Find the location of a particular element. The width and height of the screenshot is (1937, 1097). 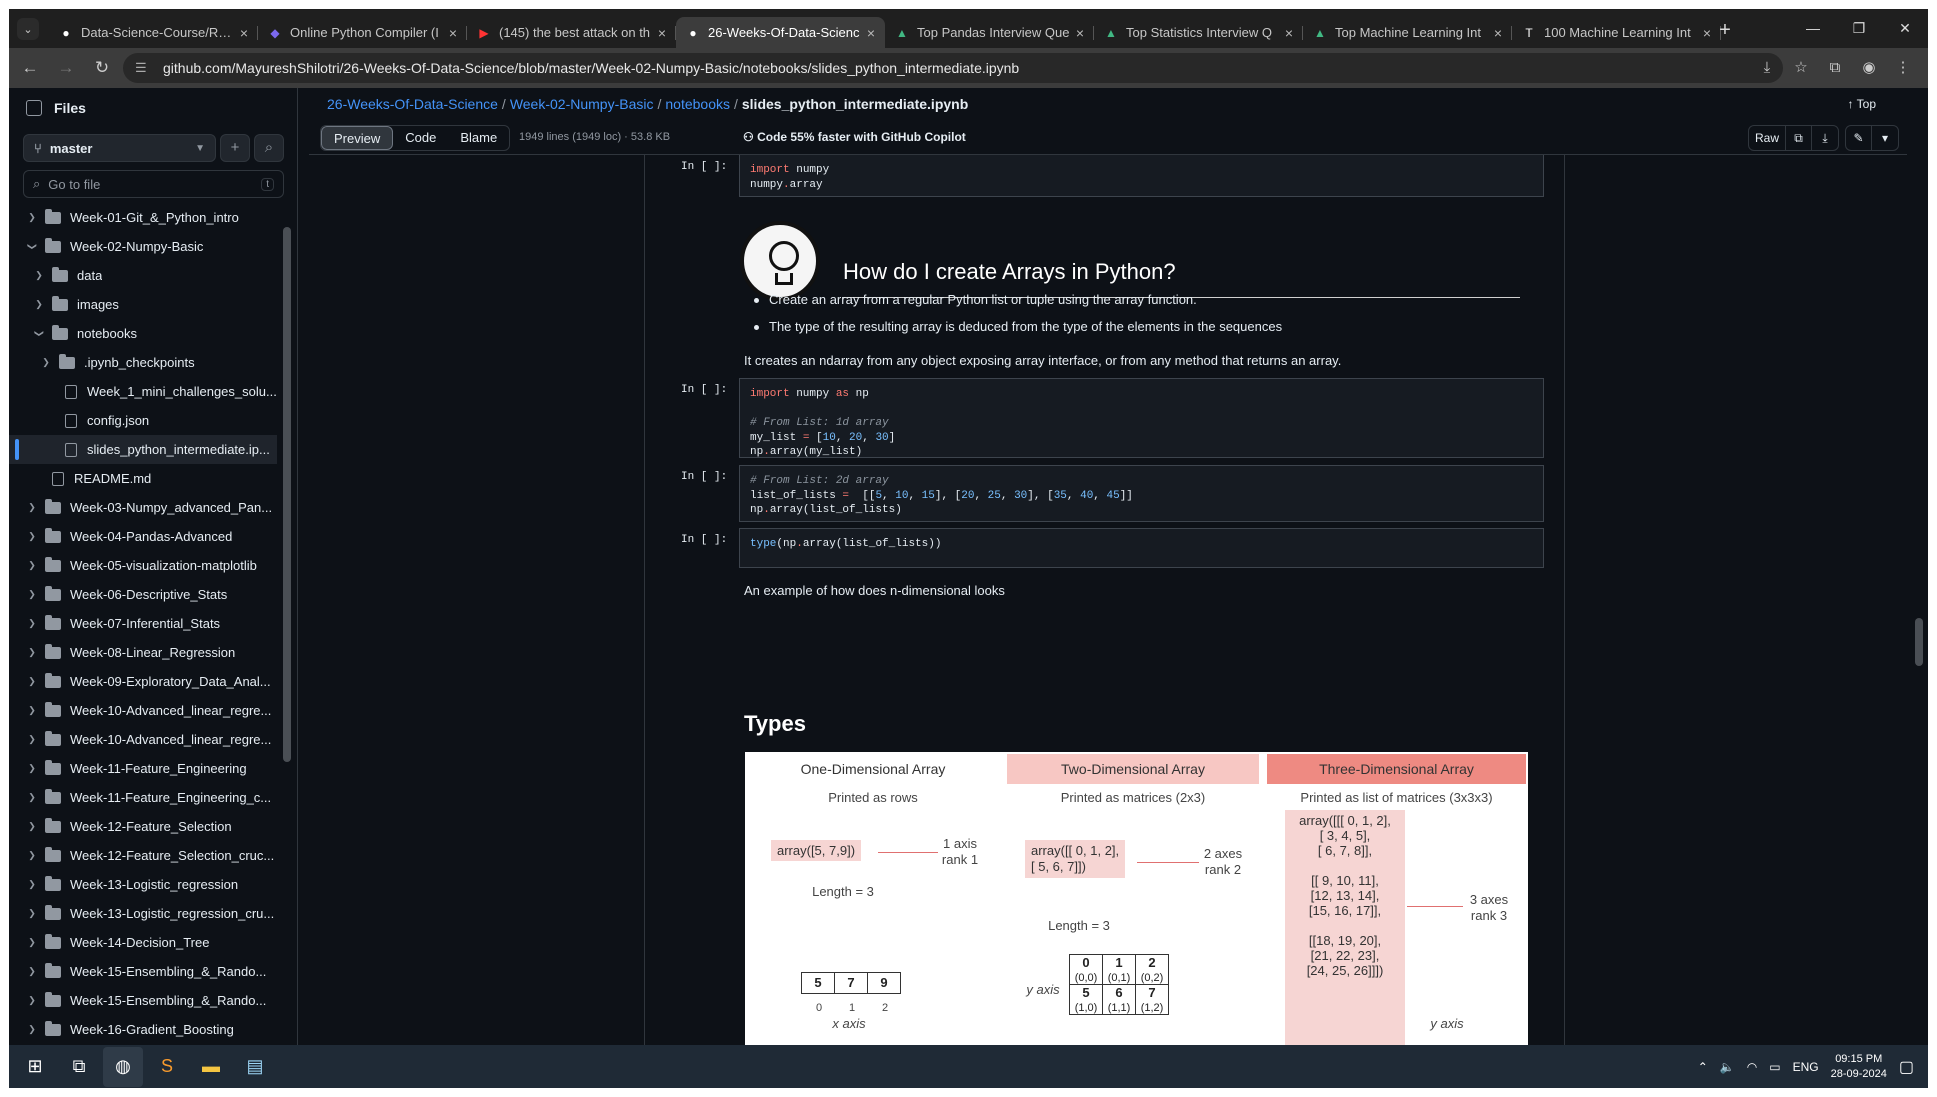

tree-item: ❯ Week-01-Git_&_Python_intro is located at coordinates (143, 217).